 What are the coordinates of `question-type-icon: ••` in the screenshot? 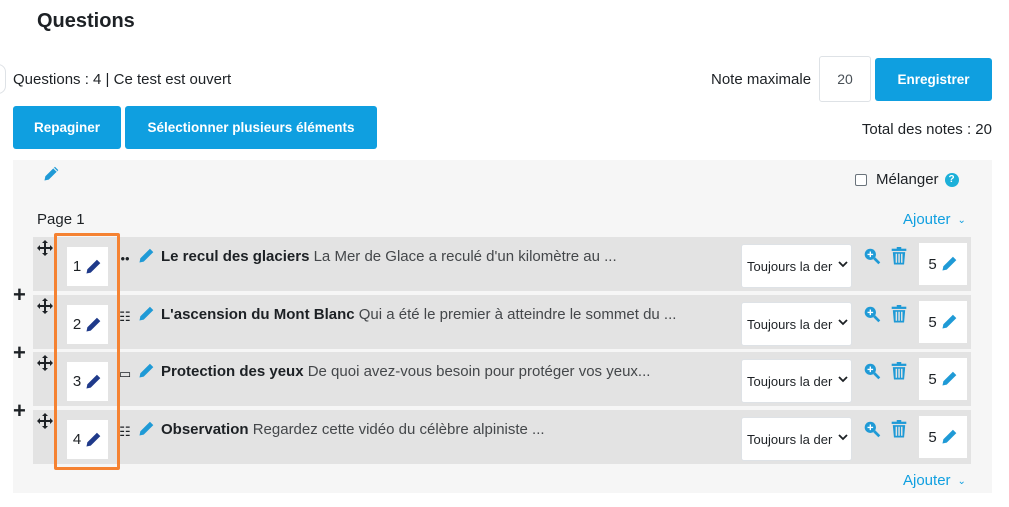 It's located at (125, 258).